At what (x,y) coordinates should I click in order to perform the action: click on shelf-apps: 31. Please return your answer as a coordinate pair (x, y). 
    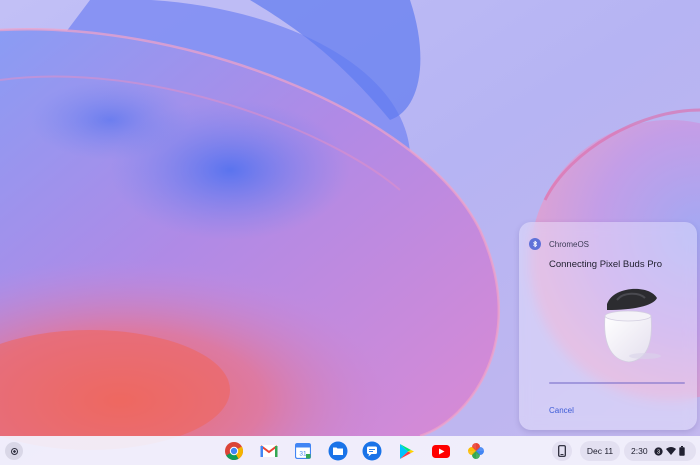
    Looking at the image, I should click on (360, 451).